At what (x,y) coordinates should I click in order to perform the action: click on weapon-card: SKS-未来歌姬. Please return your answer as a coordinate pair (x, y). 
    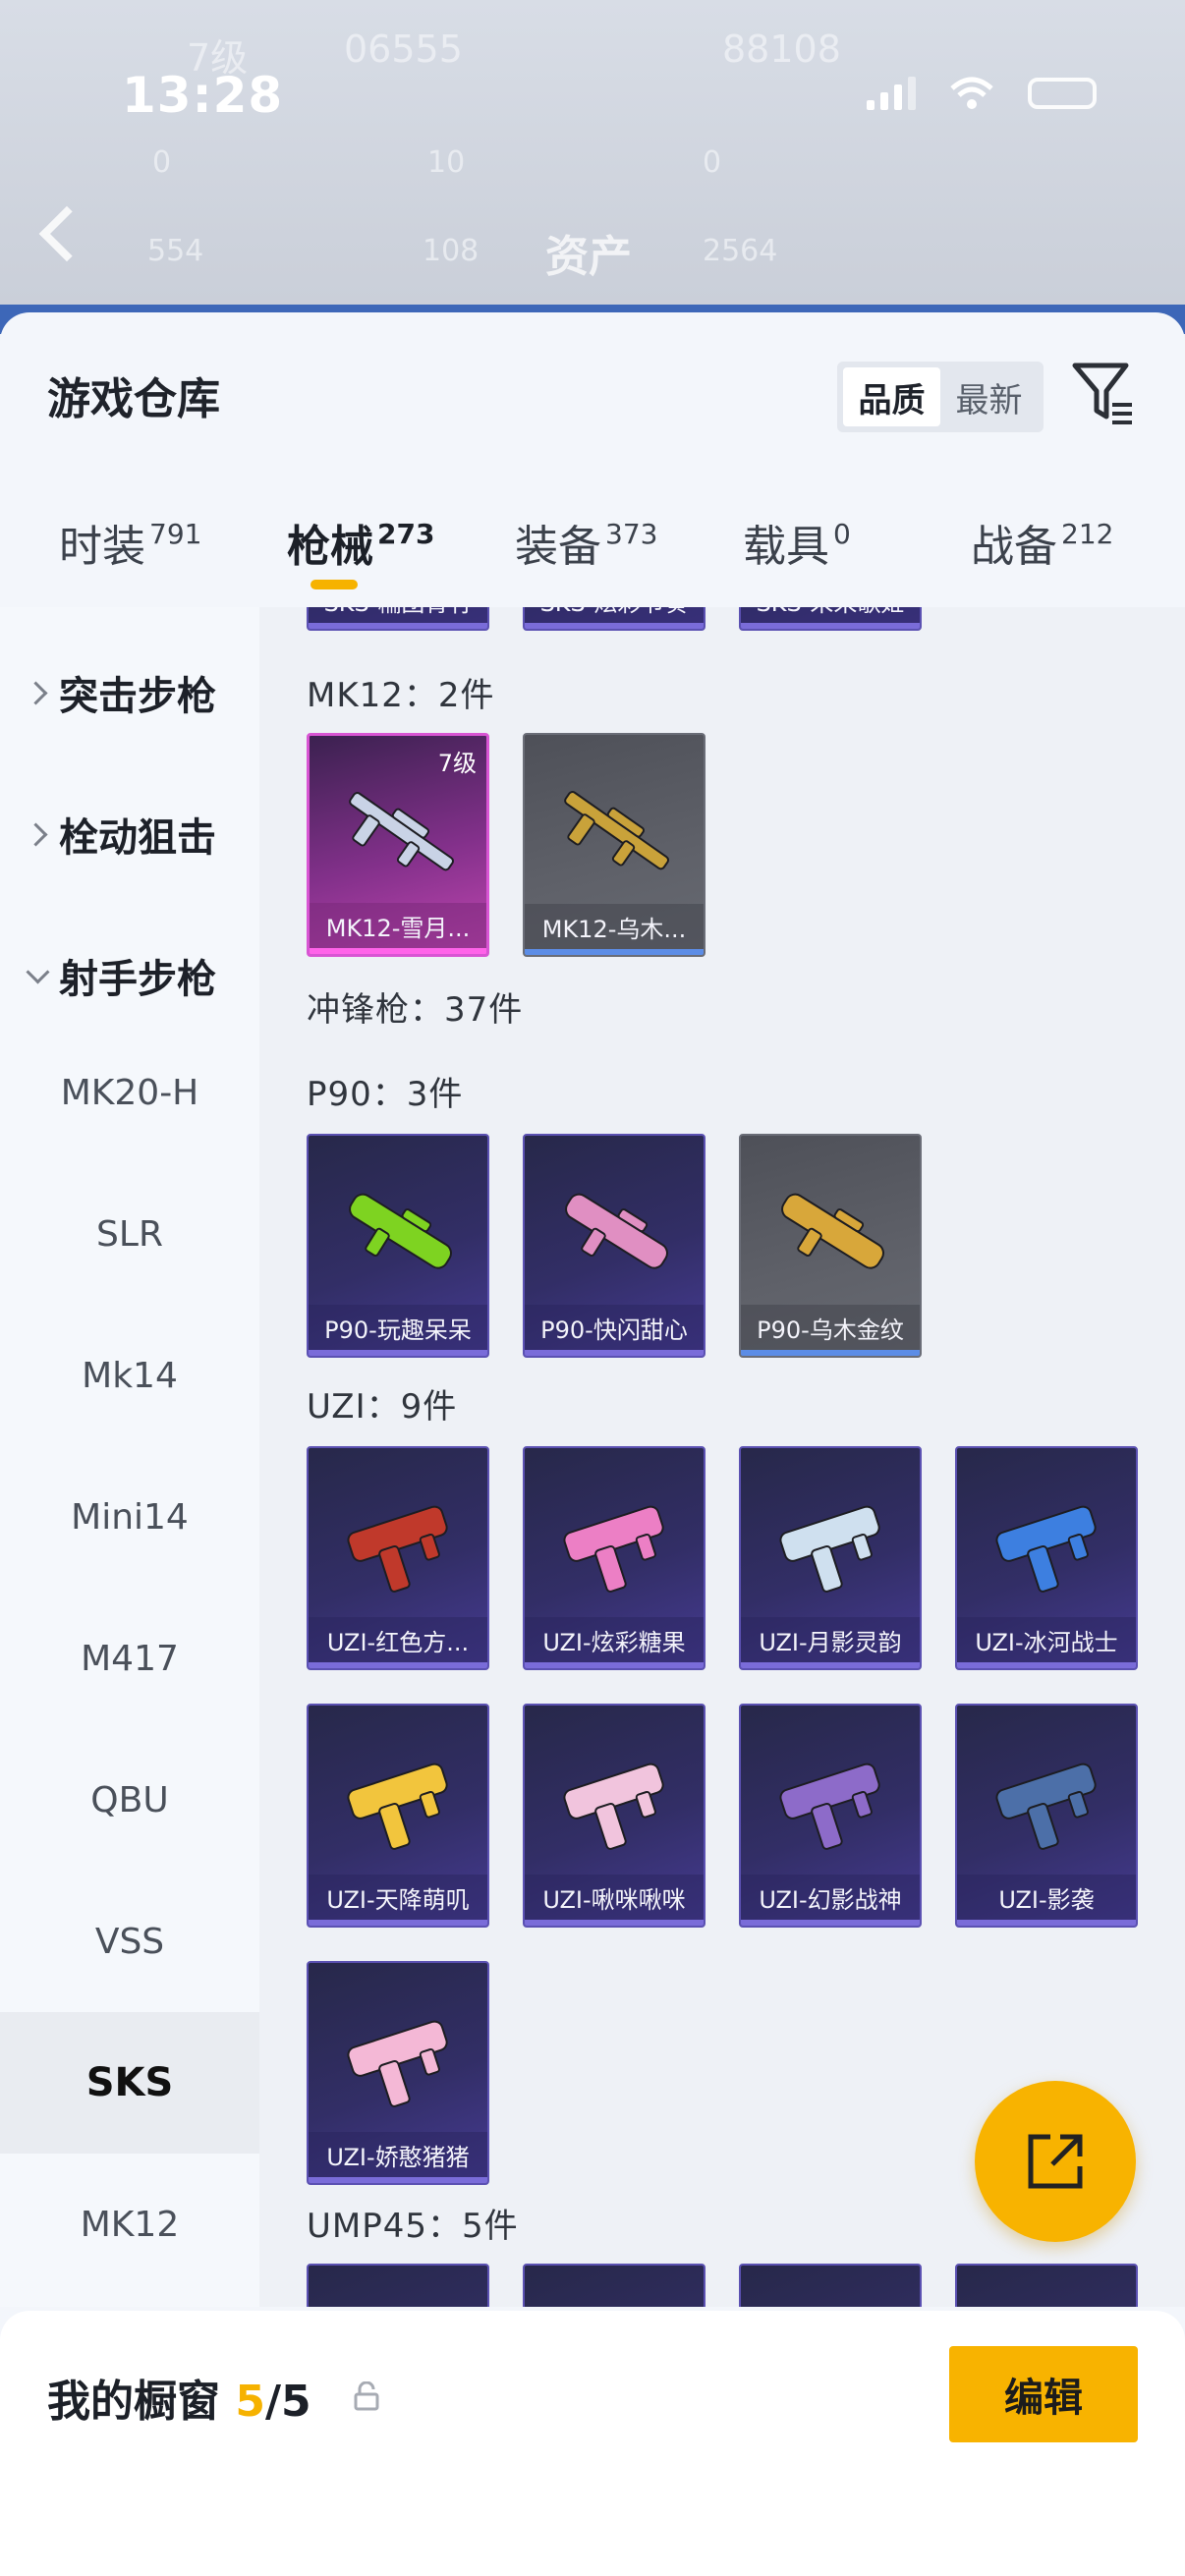
    Looking at the image, I should click on (831, 619).